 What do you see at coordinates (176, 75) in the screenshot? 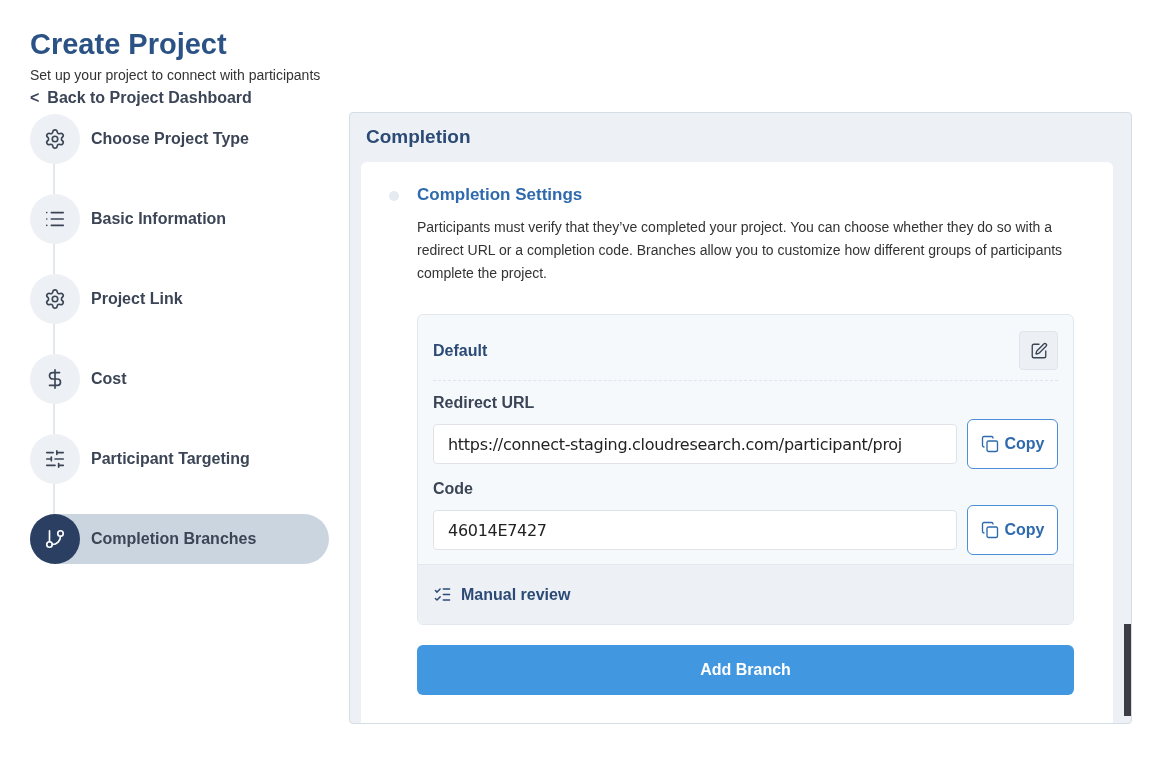
I see `page-subtitle: Set up your project to connect with participants` at bounding box center [176, 75].